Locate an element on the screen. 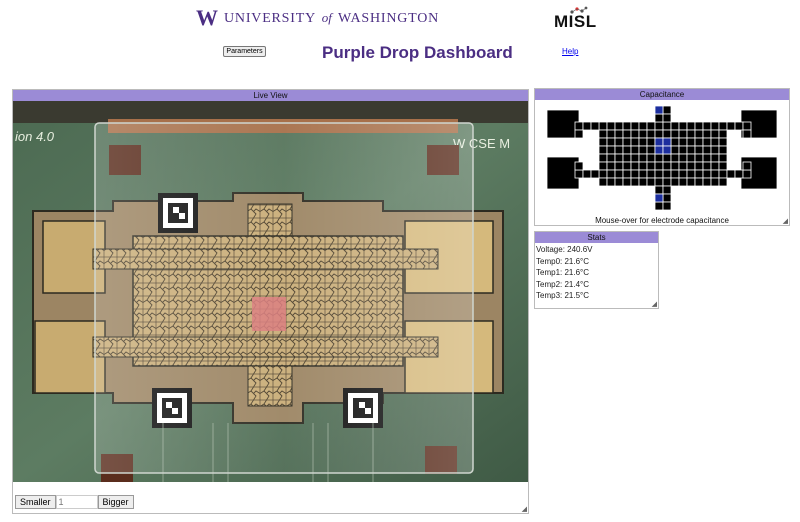 The image size is (800, 522). smaller-button: Smaller is located at coordinates (35, 502).